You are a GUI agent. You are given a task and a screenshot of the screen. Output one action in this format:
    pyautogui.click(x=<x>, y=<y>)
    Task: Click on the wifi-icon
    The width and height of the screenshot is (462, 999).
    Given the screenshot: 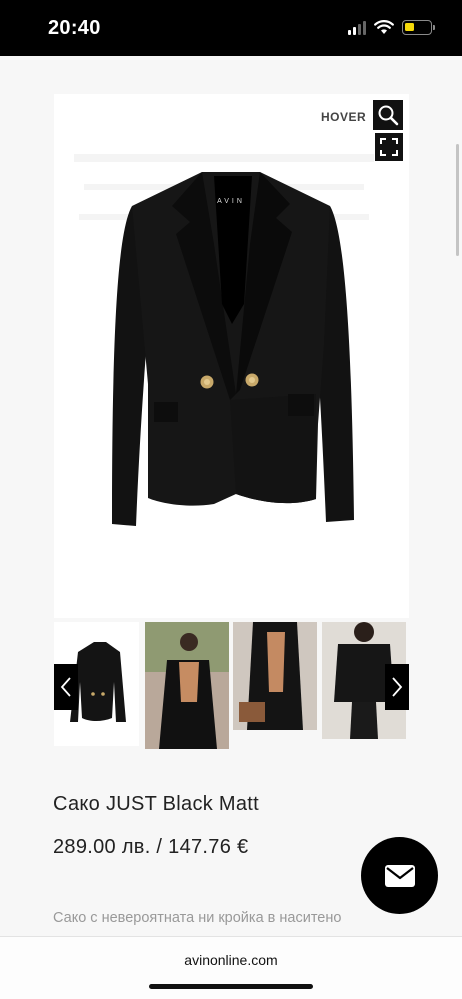 What is the action you would take?
    pyautogui.click(x=384, y=27)
    